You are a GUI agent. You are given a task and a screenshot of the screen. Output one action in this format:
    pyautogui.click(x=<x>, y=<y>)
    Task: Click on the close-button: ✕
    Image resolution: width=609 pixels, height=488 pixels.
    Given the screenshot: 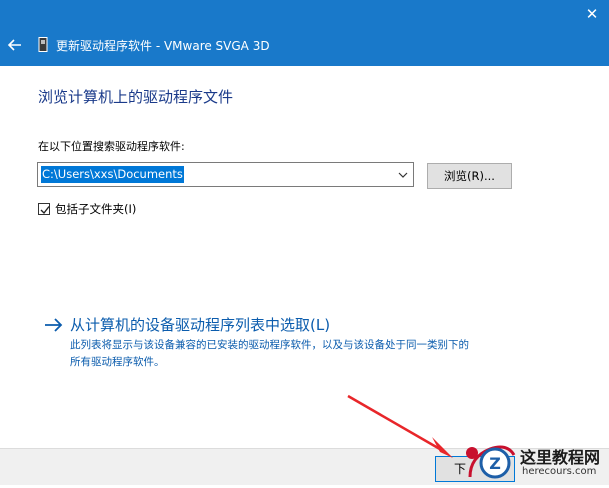 What is the action you would take?
    pyautogui.click(x=592, y=14)
    